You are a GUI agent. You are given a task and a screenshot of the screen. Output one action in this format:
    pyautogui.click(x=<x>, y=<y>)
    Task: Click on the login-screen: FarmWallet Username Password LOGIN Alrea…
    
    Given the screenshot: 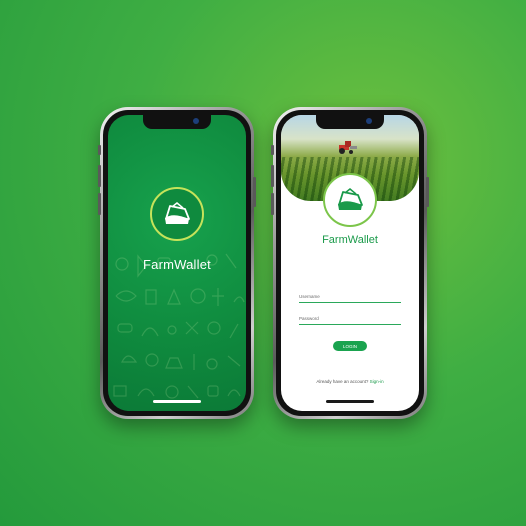 What is the action you would take?
    pyautogui.click(x=350, y=263)
    